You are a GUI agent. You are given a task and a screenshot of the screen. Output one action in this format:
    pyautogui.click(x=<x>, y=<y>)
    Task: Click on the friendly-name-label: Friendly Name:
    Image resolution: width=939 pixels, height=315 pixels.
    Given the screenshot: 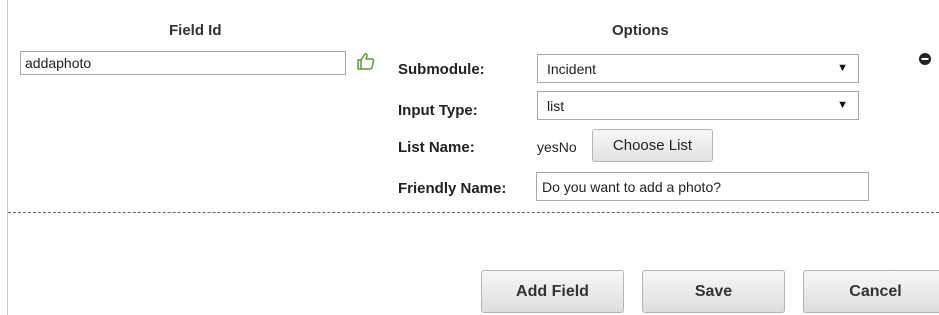 What is the action you would take?
    pyautogui.click(x=452, y=188)
    